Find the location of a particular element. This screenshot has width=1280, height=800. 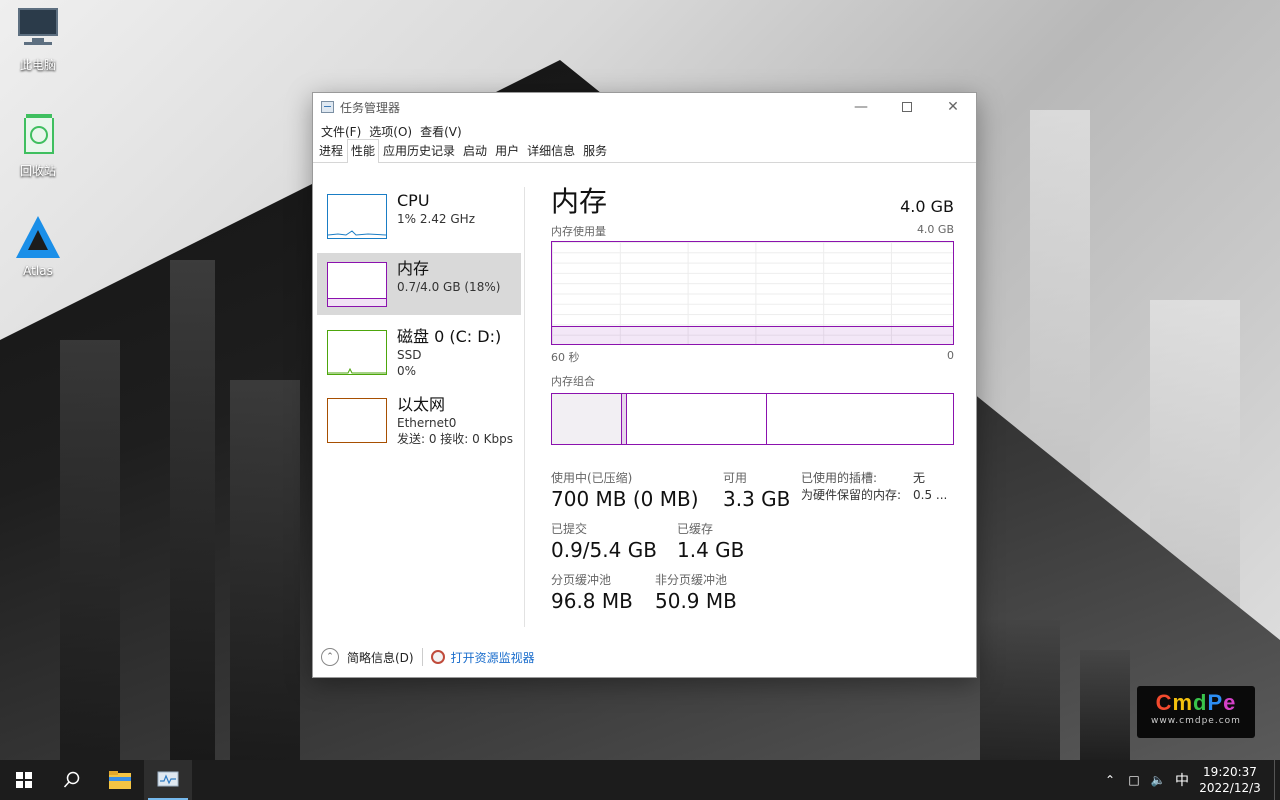

graph-axis-right: 0 is located at coordinates (950, 355).